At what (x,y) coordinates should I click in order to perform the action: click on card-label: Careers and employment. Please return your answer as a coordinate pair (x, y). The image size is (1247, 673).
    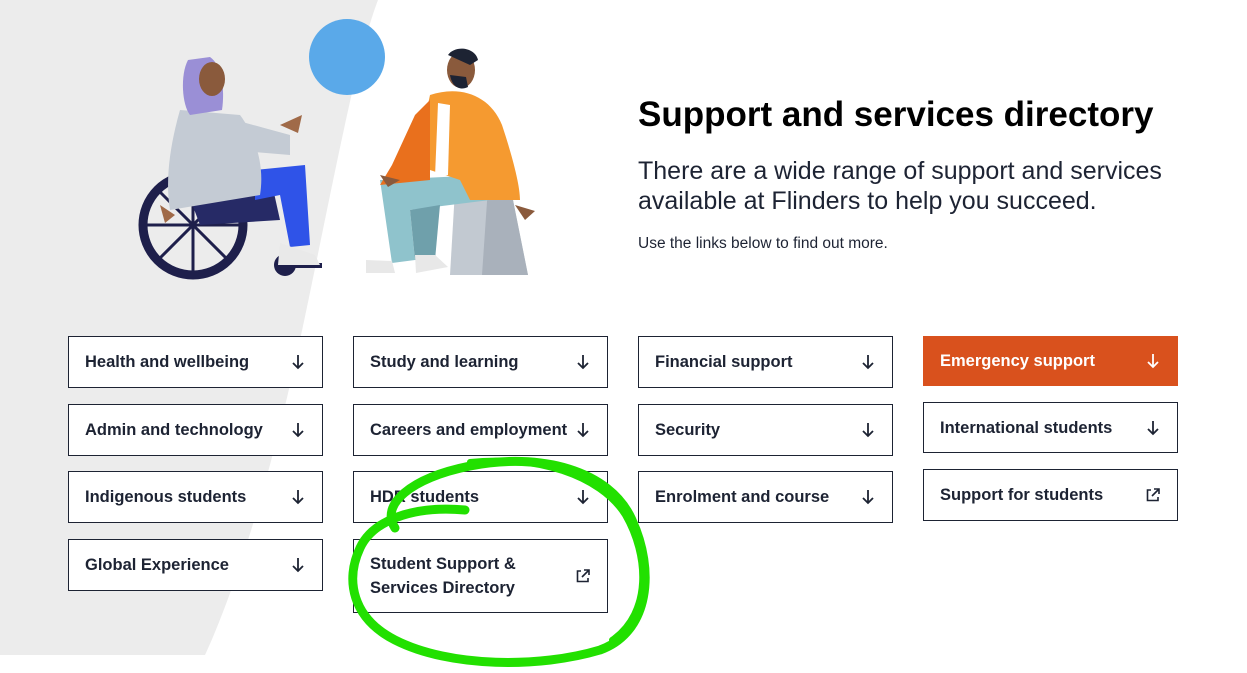
    Looking at the image, I should click on (469, 430).